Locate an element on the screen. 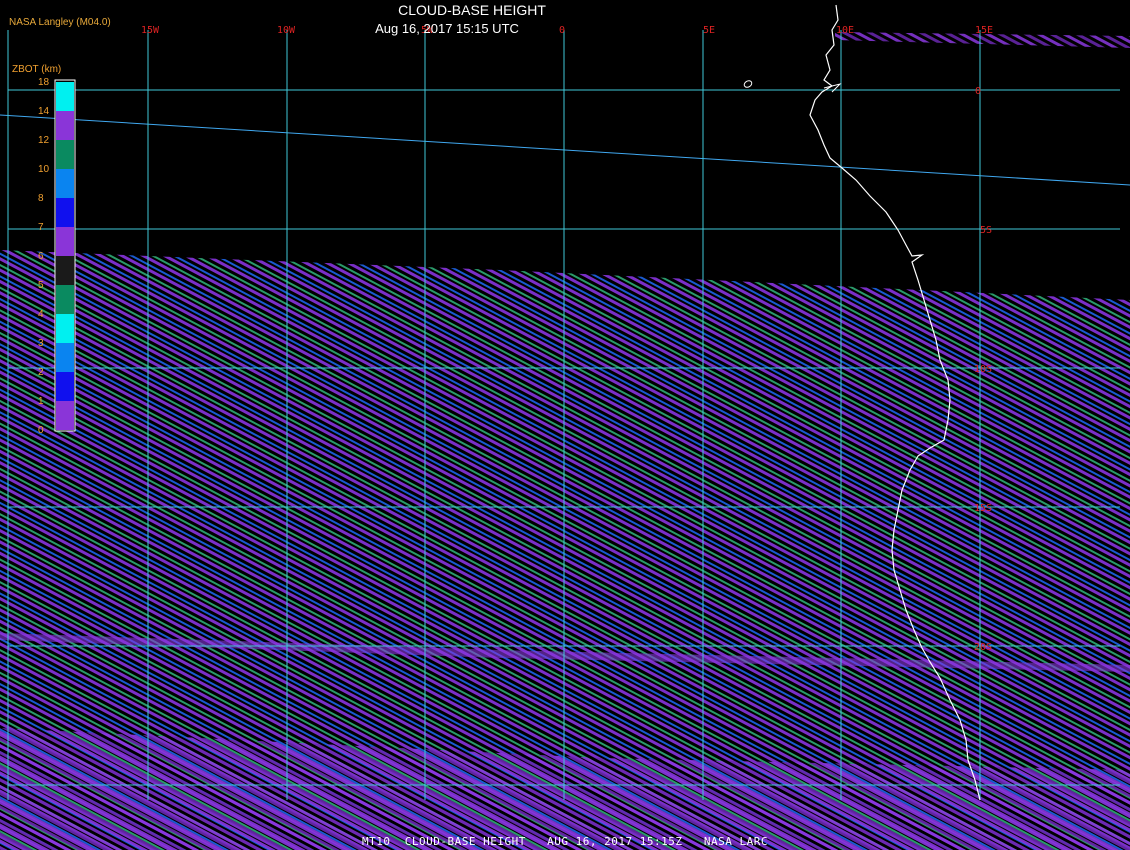 This screenshot has height=850, width=1130. colorbar-tick-label: 3 is located at coordinates (41, 343).